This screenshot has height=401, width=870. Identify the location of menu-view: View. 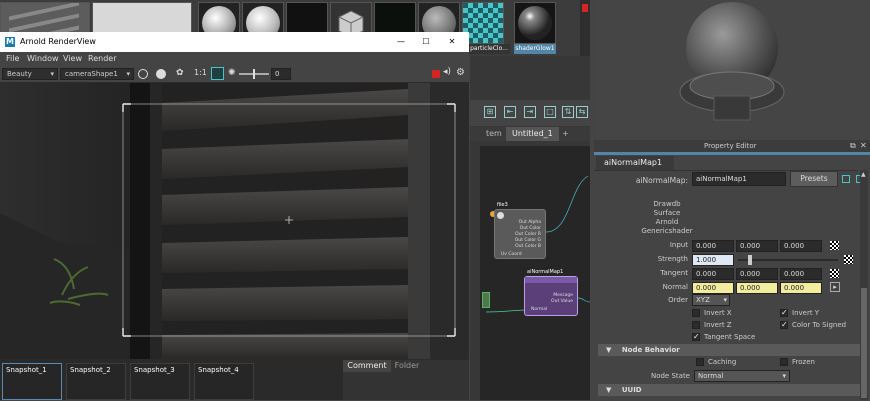
(72, 59).